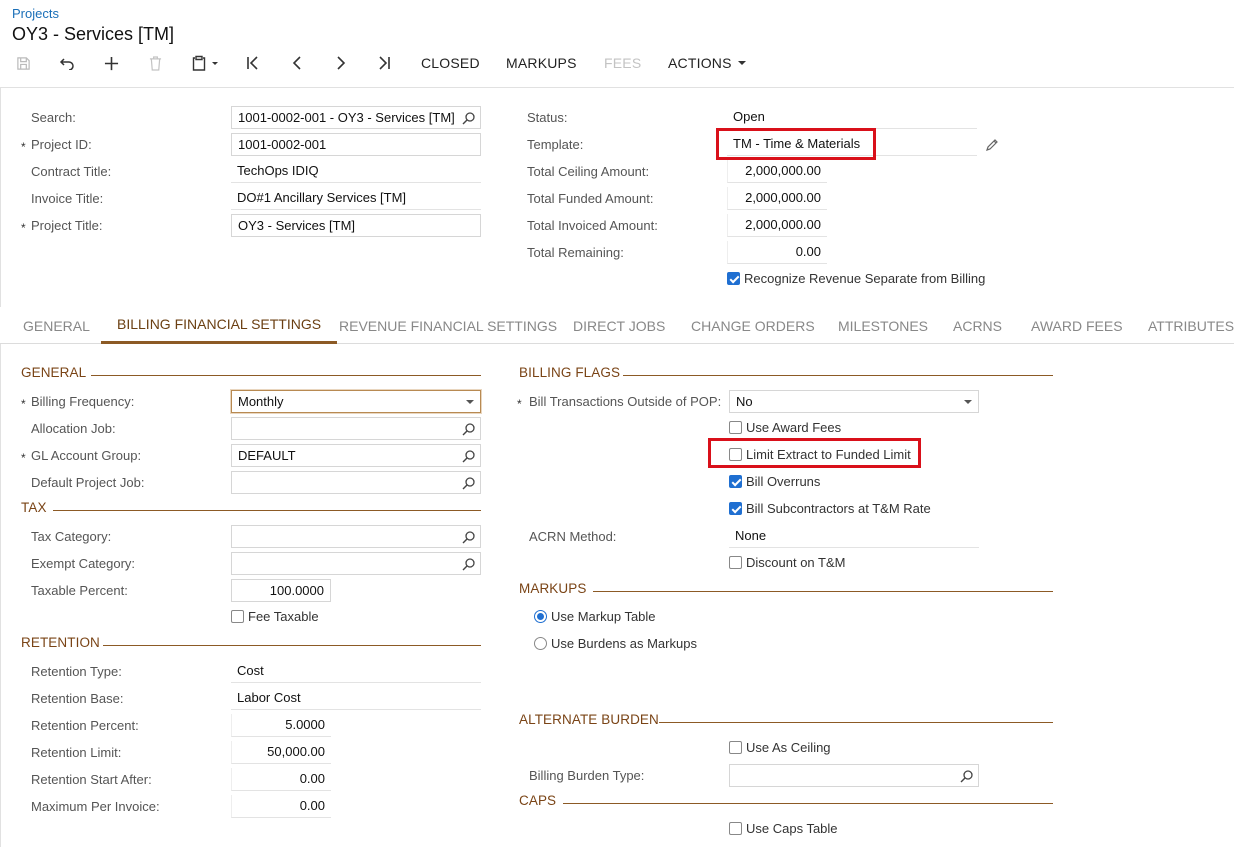  What do you see at coordinates (71, 171) in the screenshot?
I see `contract-title-label: Contract Title:` at bounding box center [71, 171].